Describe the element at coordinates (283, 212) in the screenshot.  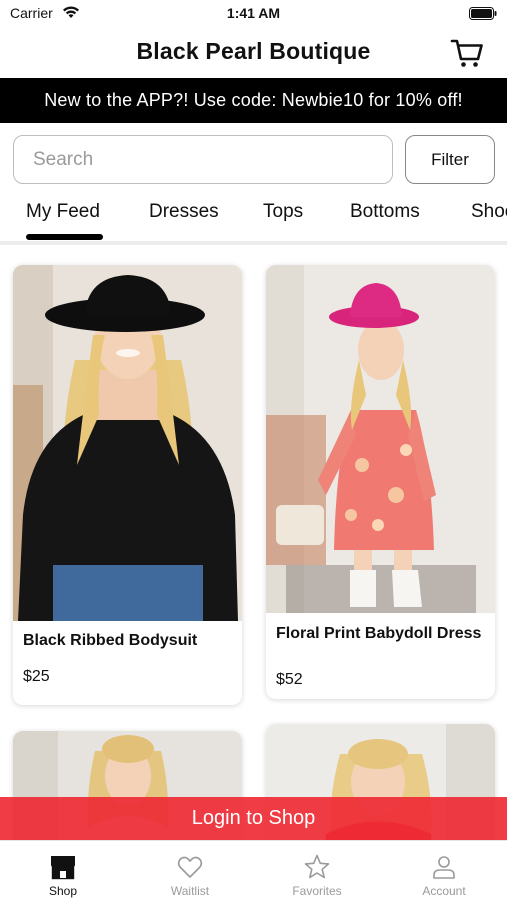
I see `tab-tops: Tops` at that location.